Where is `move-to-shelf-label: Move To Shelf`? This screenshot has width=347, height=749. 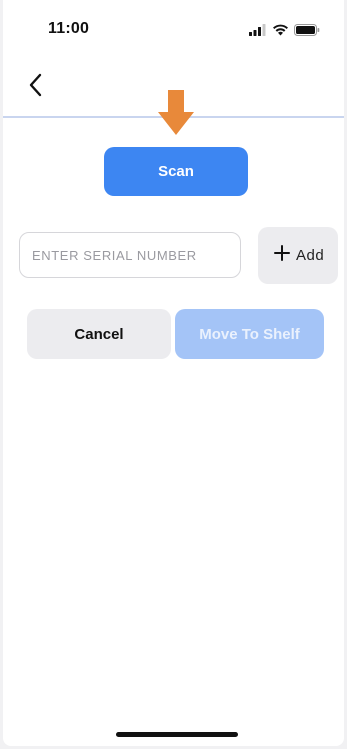
move-to-shelf-label: Move To Shelf is located at coordinates (249, 334).